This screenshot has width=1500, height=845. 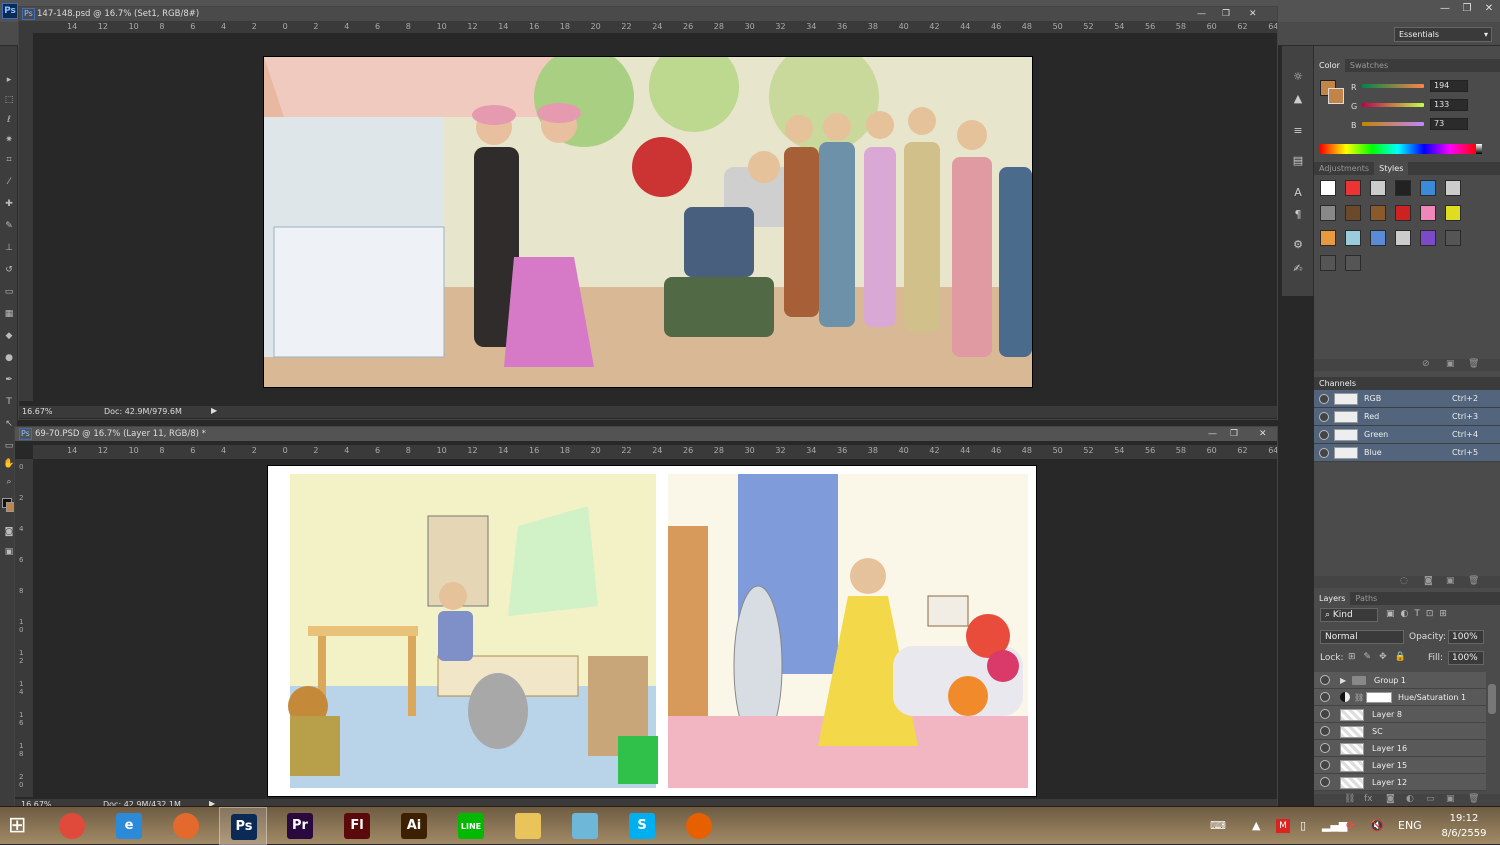 What do you see at coordinates (9, 358) in the screenshot?
I see `dodge-tool-icon: ●` at bounding box center [9, 358].